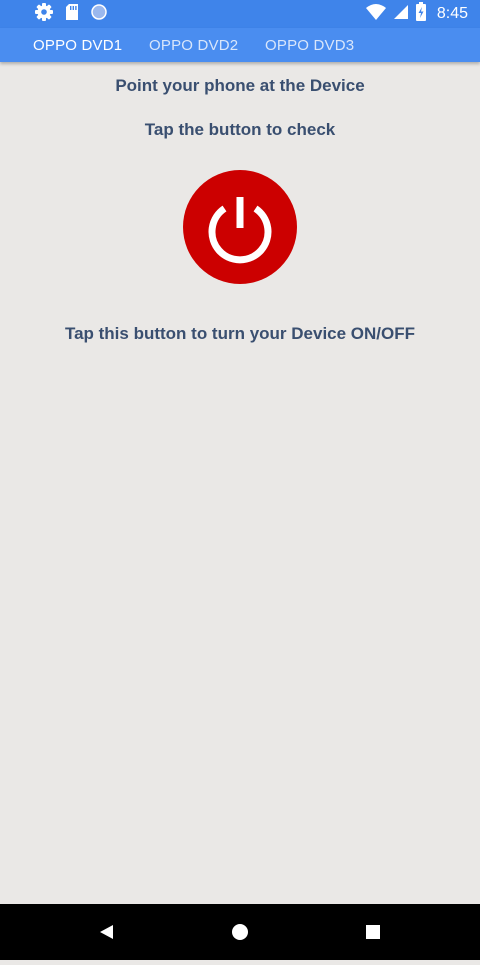  What do you see at coordinates (77, 45) in the screenshot?
I see `tab-oppo-dvd1: OPPO DVD1` at bounding box center [77, 45].